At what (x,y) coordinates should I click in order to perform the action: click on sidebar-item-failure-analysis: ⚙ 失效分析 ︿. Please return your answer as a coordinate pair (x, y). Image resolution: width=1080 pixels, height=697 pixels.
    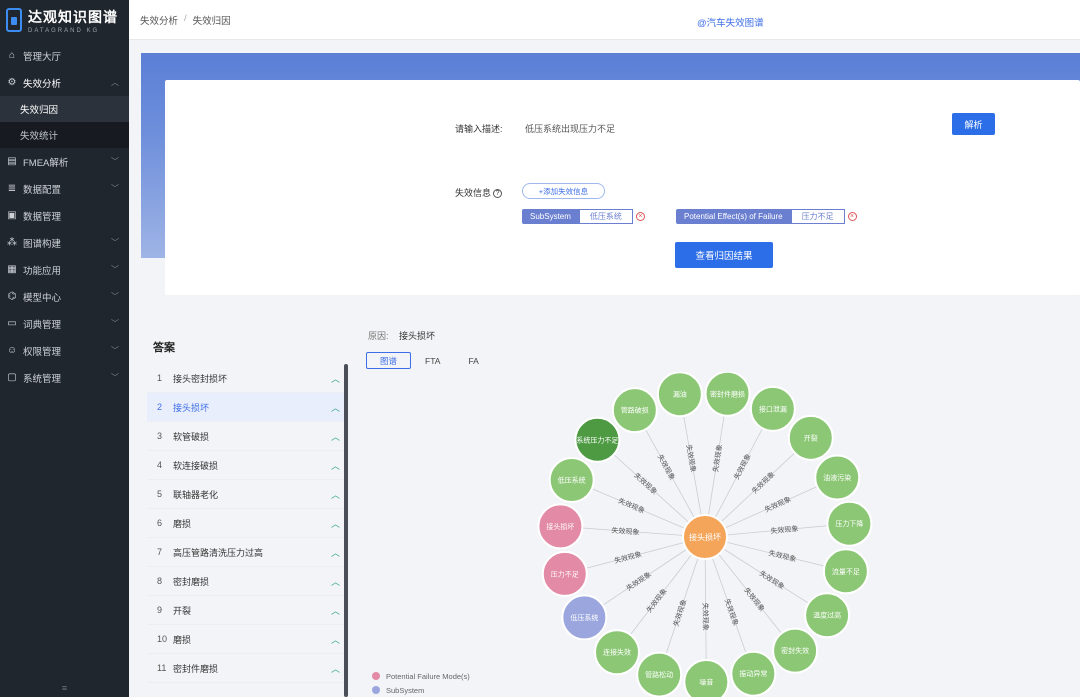
    Looking at the image, I should click on (64, 82).